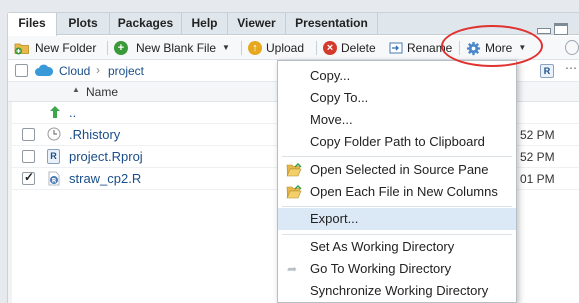 The width and height of the screenshot is (579, 303). What do you see at coordinates (205, 24) in the screenshot?
I see `tab-help: Help` at bounding box center [205, 24].